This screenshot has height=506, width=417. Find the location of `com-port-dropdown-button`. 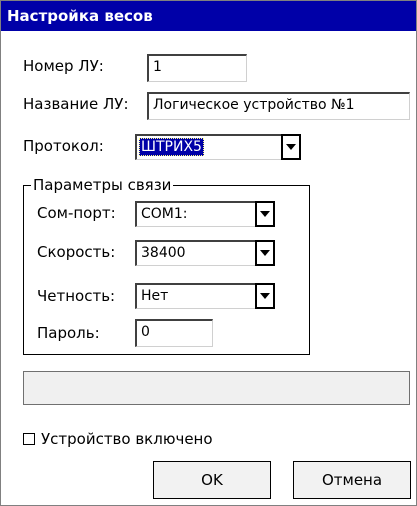

com-port-dropdown-button is located at coordinates (265, 214).